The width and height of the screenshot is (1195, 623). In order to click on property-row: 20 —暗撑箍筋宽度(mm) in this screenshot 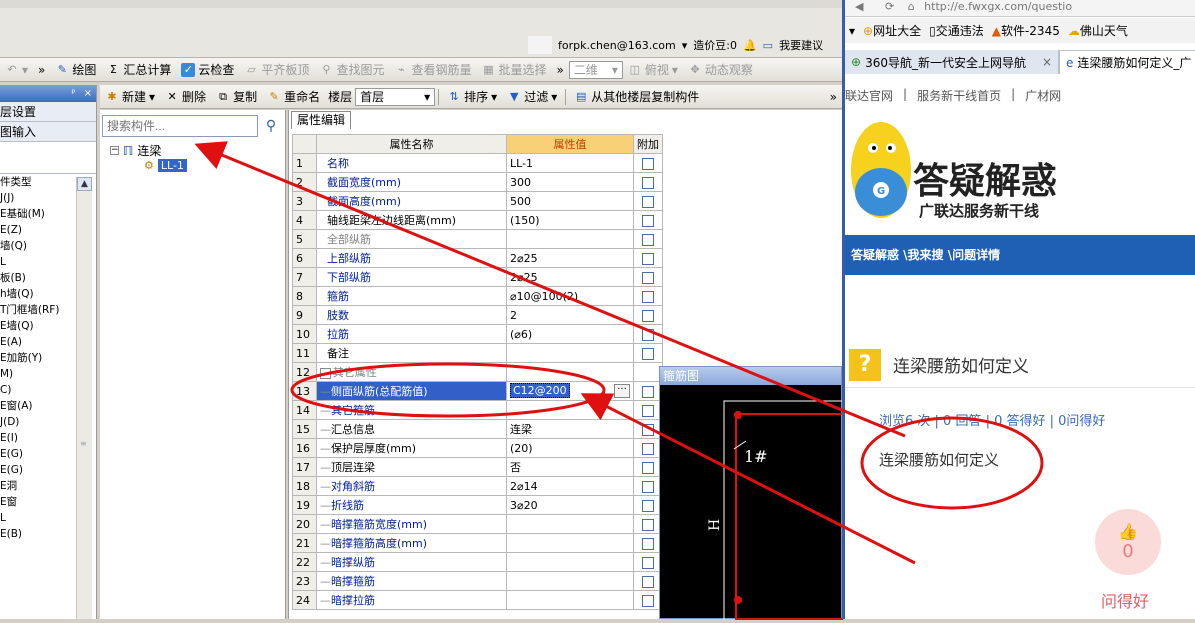, I will do `click(477, 524)`.